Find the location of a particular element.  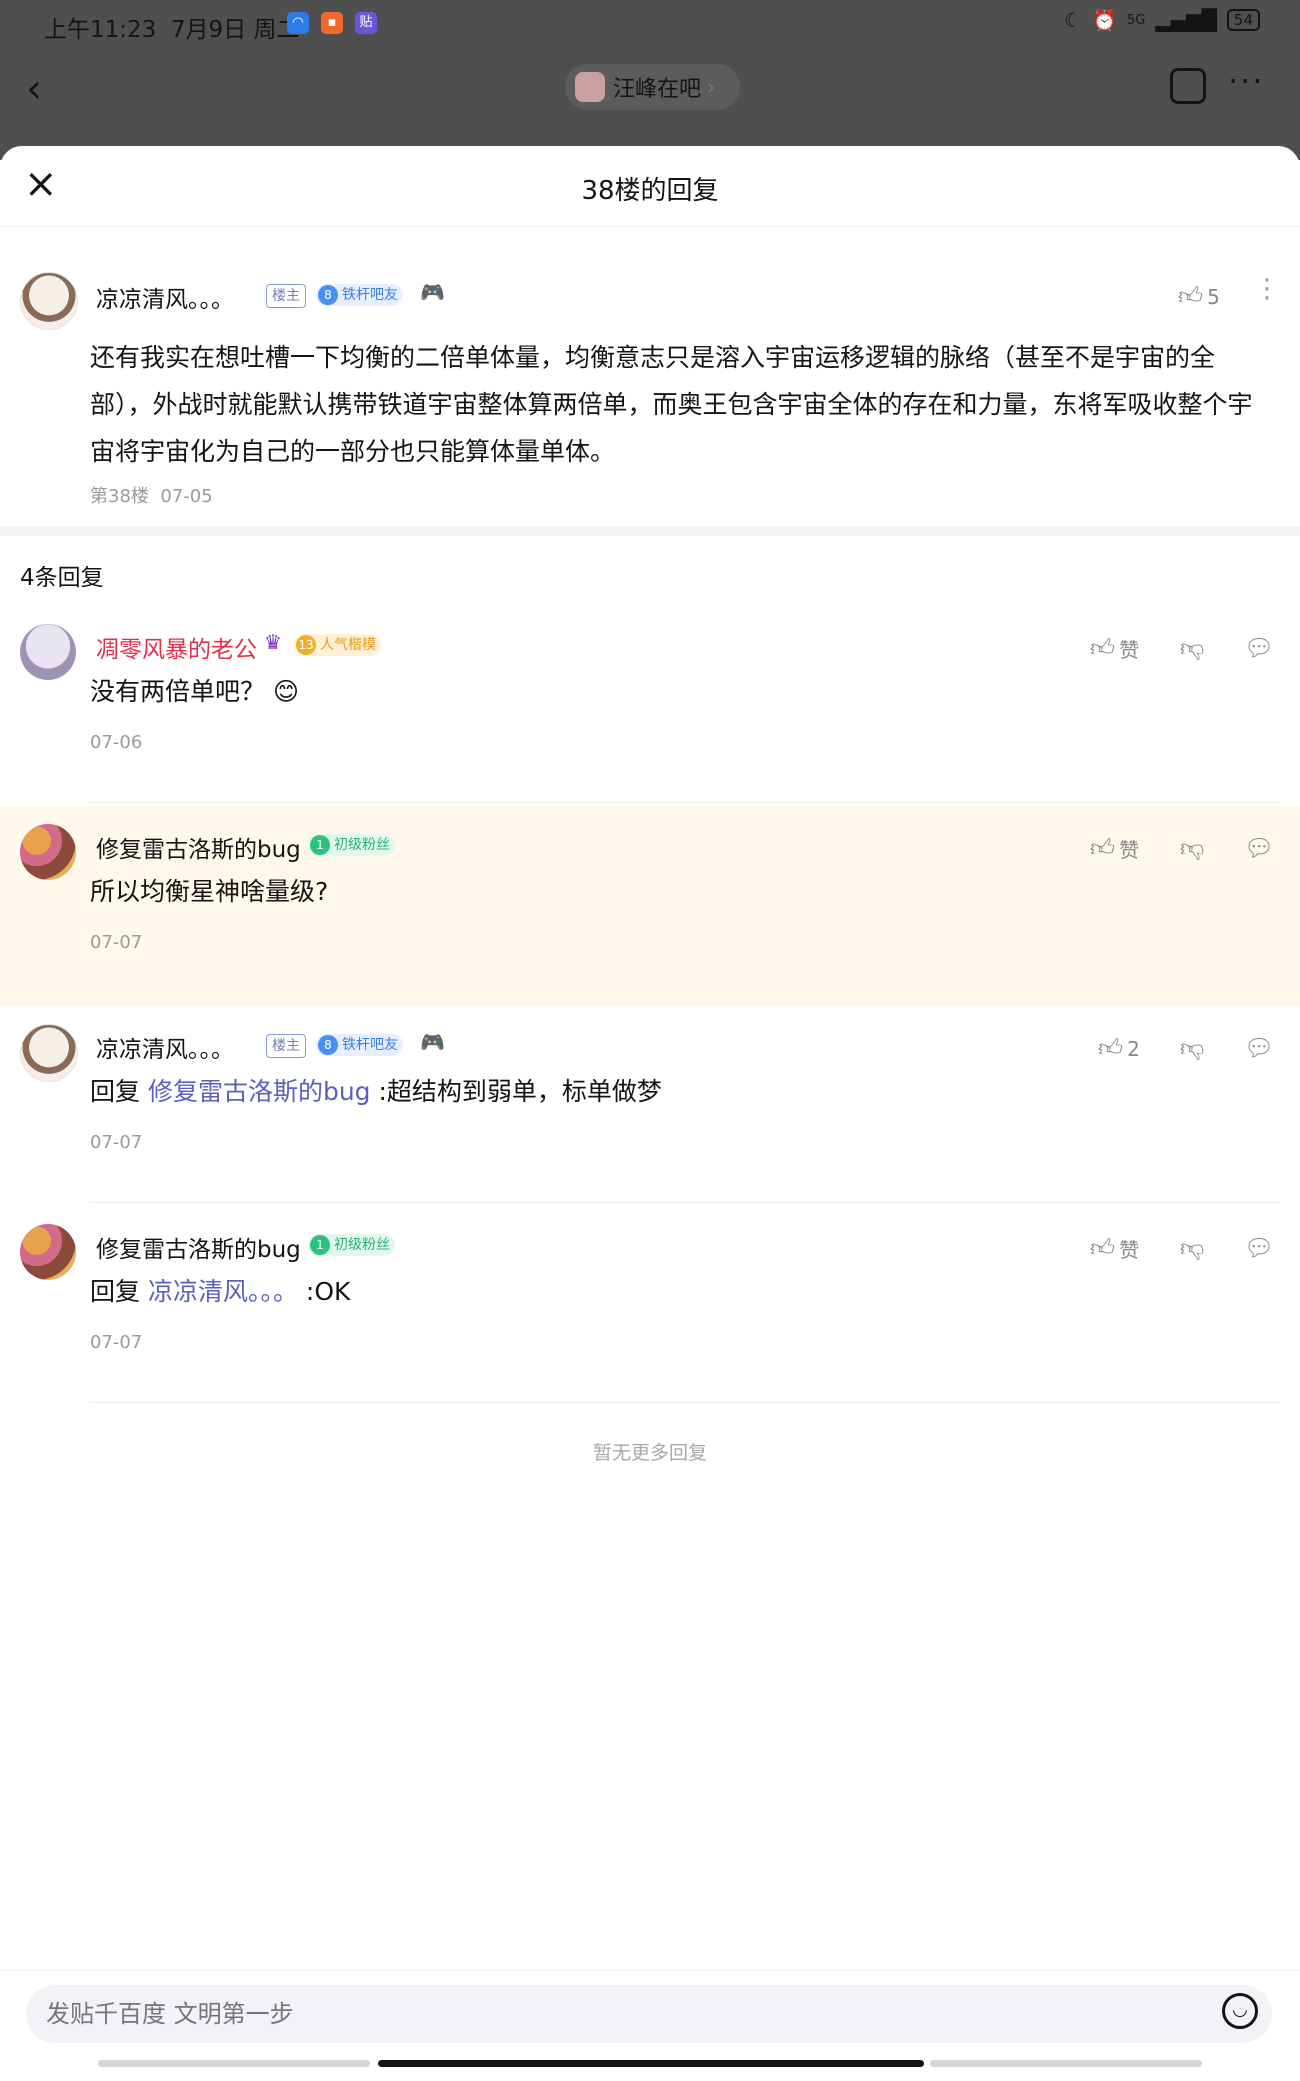

reply-content: 没有两倍单吧？ 😊 is located at coordinates (195, 691).